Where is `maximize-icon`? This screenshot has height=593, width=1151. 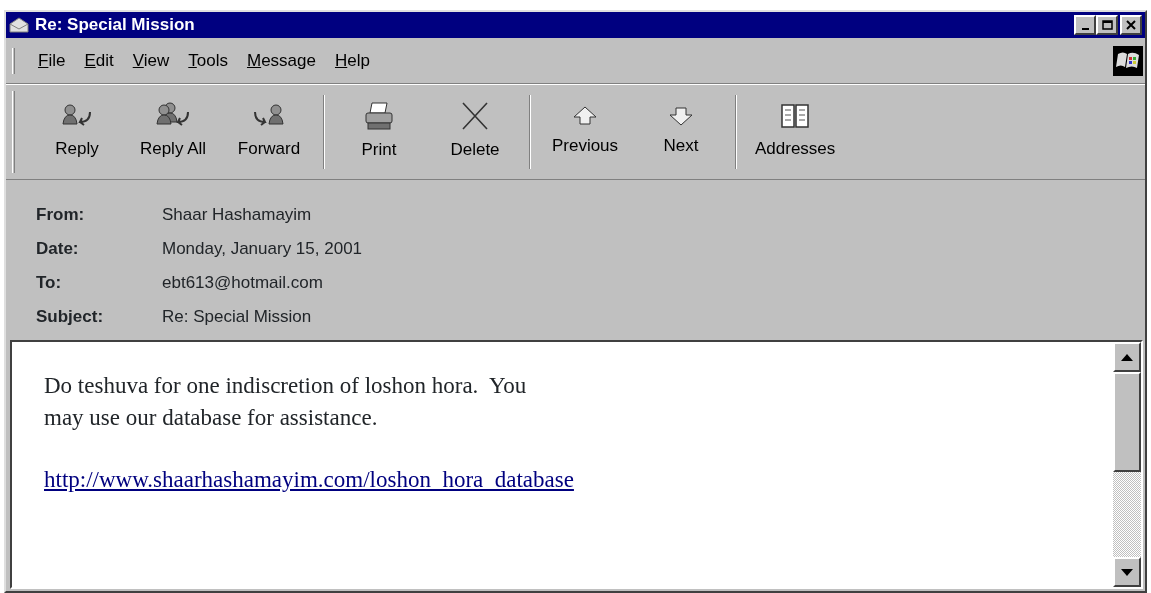
maximize-icon is located at coordinates (1107, 25).